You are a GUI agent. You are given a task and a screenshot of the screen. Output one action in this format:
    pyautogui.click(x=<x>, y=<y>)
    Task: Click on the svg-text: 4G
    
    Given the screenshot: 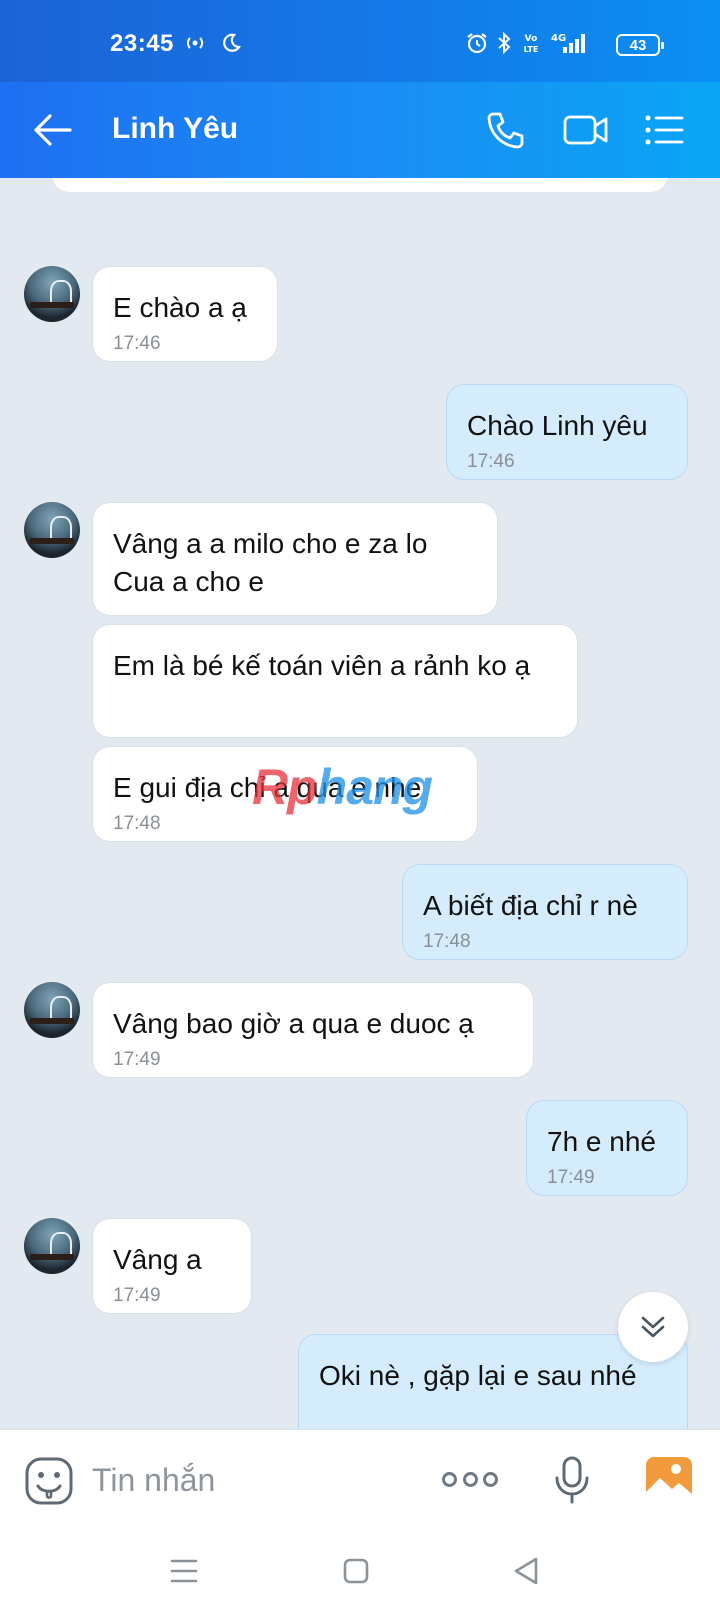 What is the action you would take?
    pyautogui.click(x=558, y=38)
    